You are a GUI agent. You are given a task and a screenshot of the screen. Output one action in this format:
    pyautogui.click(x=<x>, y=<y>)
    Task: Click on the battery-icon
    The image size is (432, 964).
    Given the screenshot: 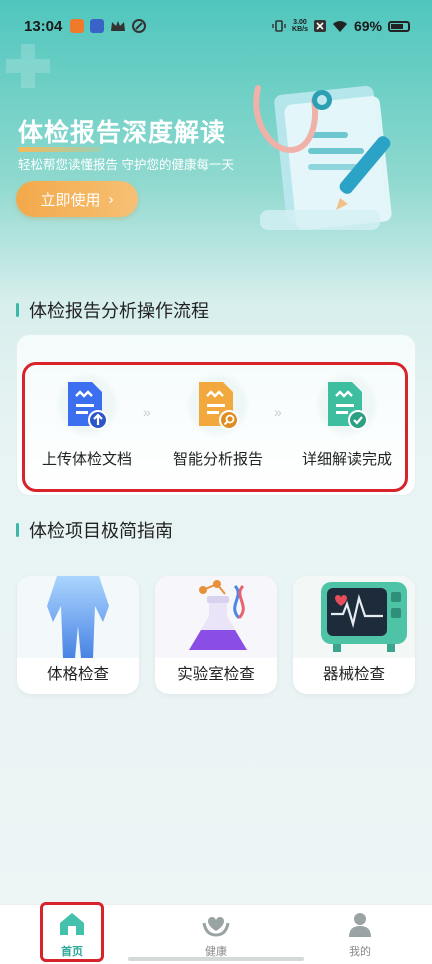 What is the action you would take?
    pyautogui.click(x=399, y=26)
    